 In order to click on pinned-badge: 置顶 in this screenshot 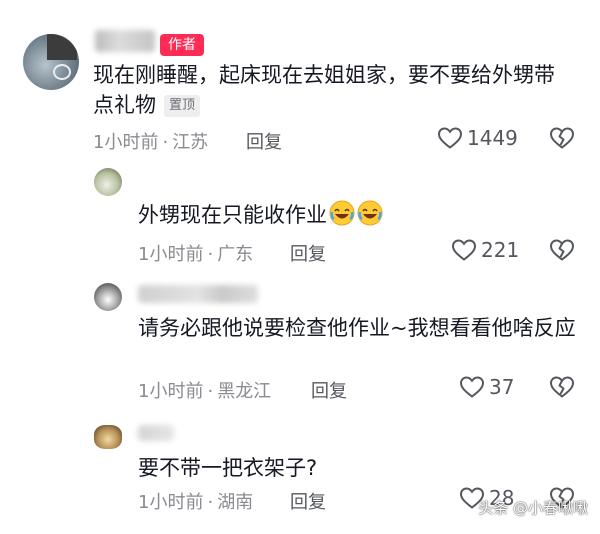, I will do `click(182, 106)`.